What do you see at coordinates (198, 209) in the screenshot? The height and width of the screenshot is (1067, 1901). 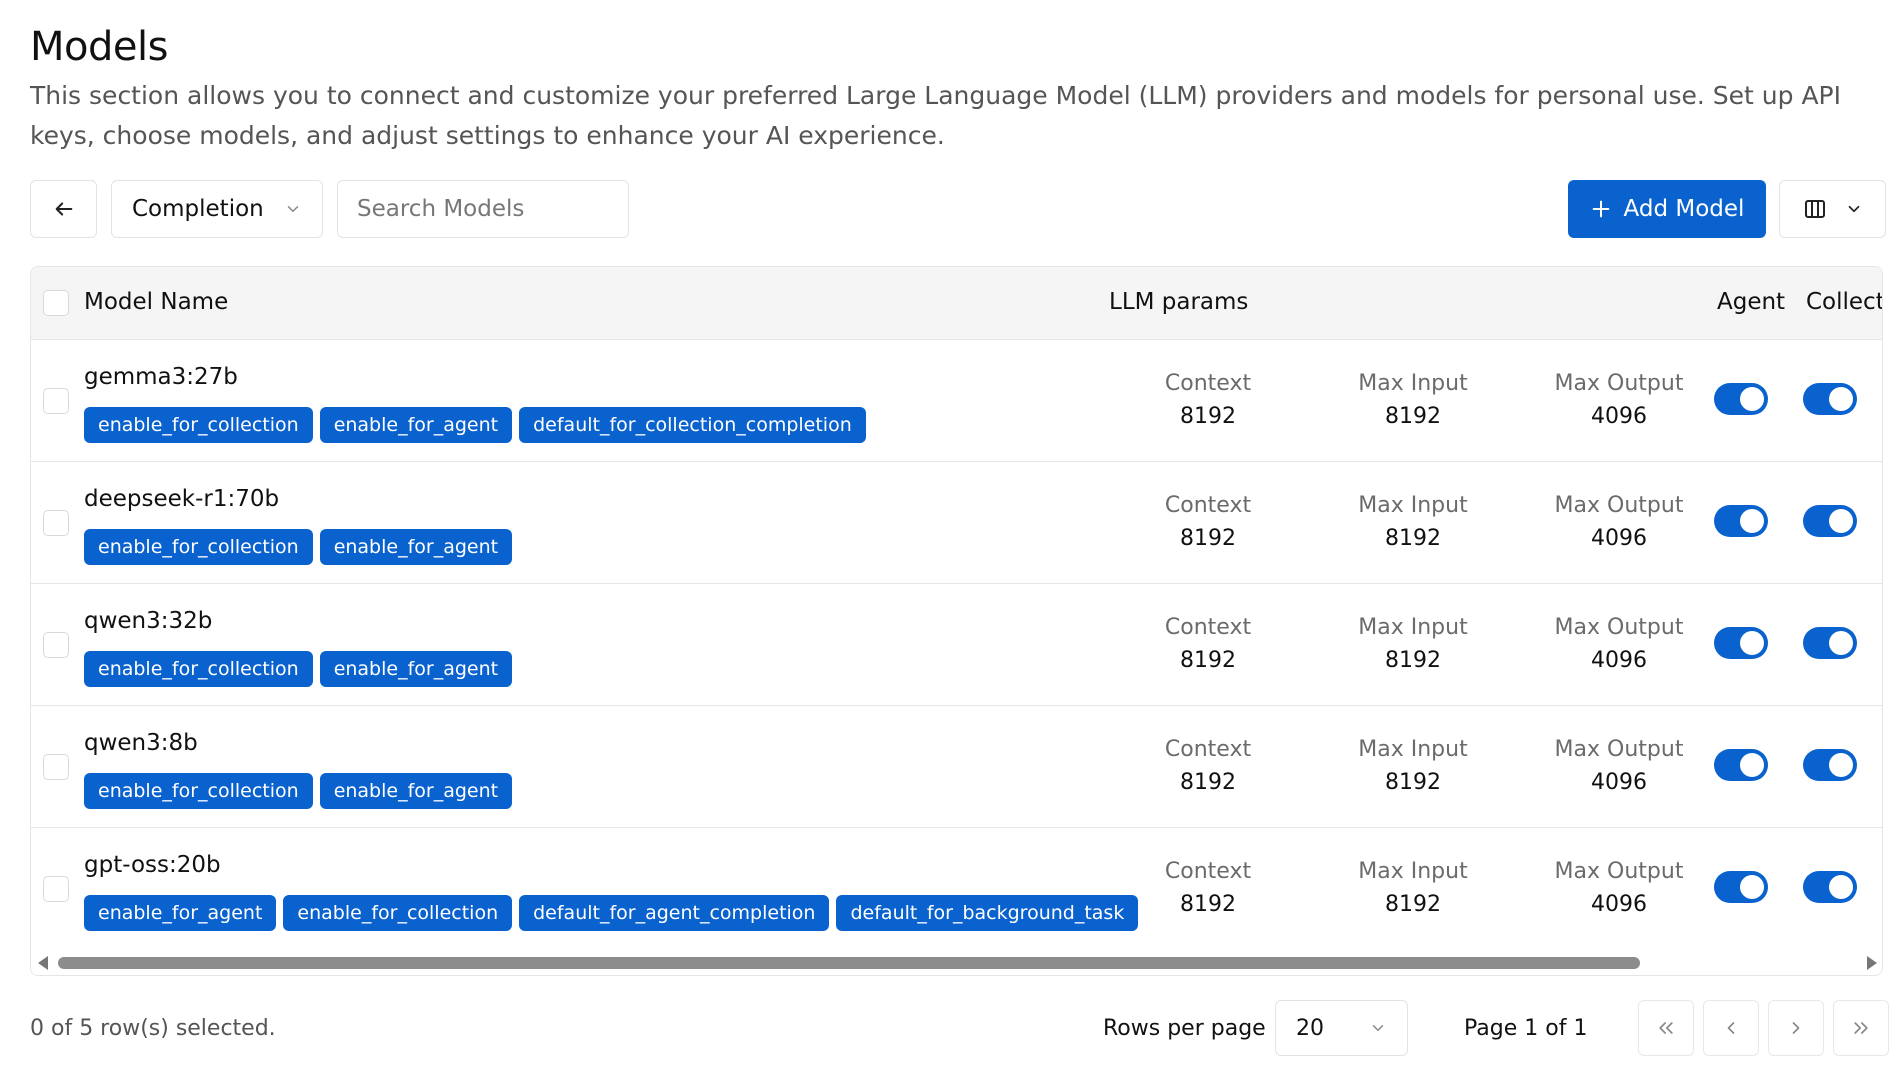 I see `model-type-value: Completion` at bounding box center [198, 209].